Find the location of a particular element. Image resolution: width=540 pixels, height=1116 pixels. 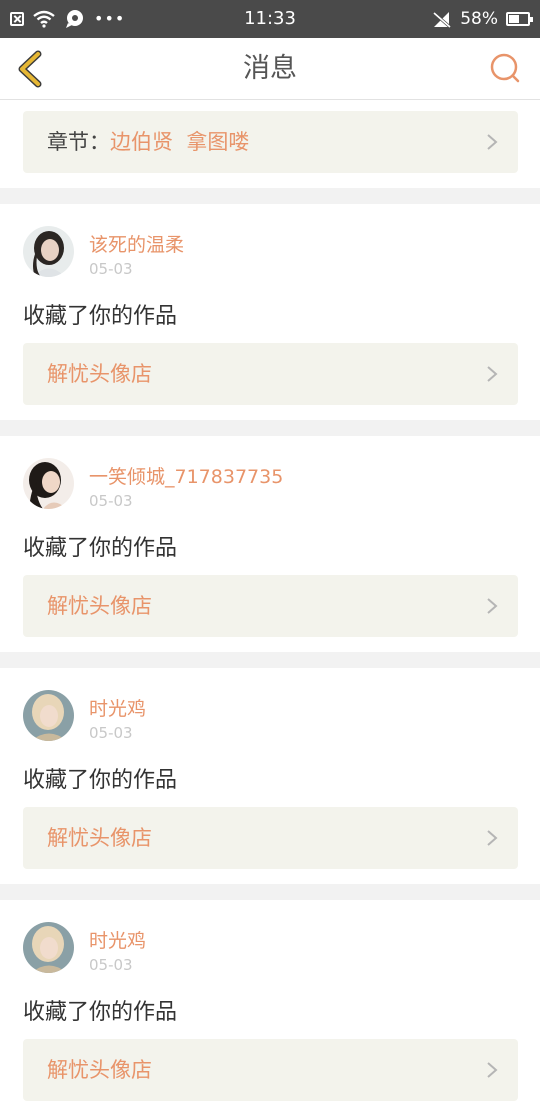

battery-icon is located at coordinates (519, 19).